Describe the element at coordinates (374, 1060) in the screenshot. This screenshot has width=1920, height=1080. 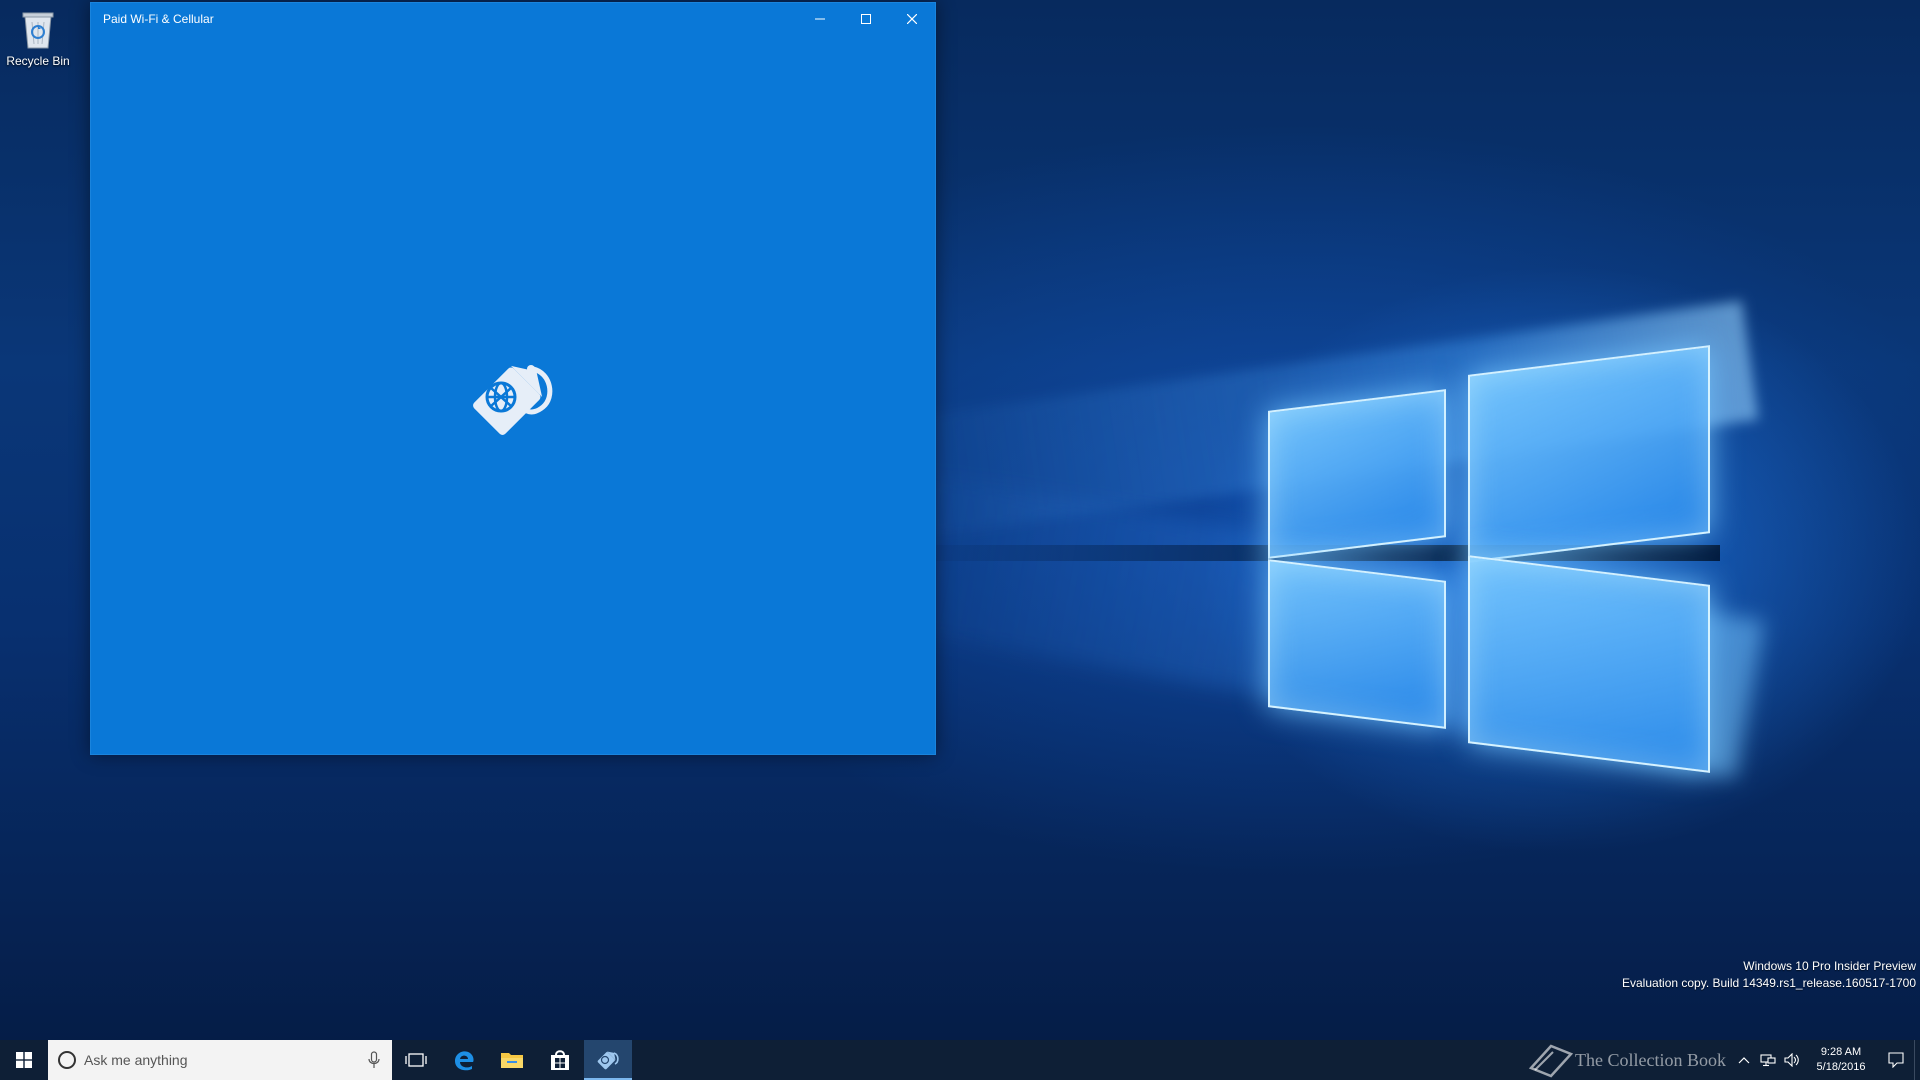
I see `microphone-icon` at that location.